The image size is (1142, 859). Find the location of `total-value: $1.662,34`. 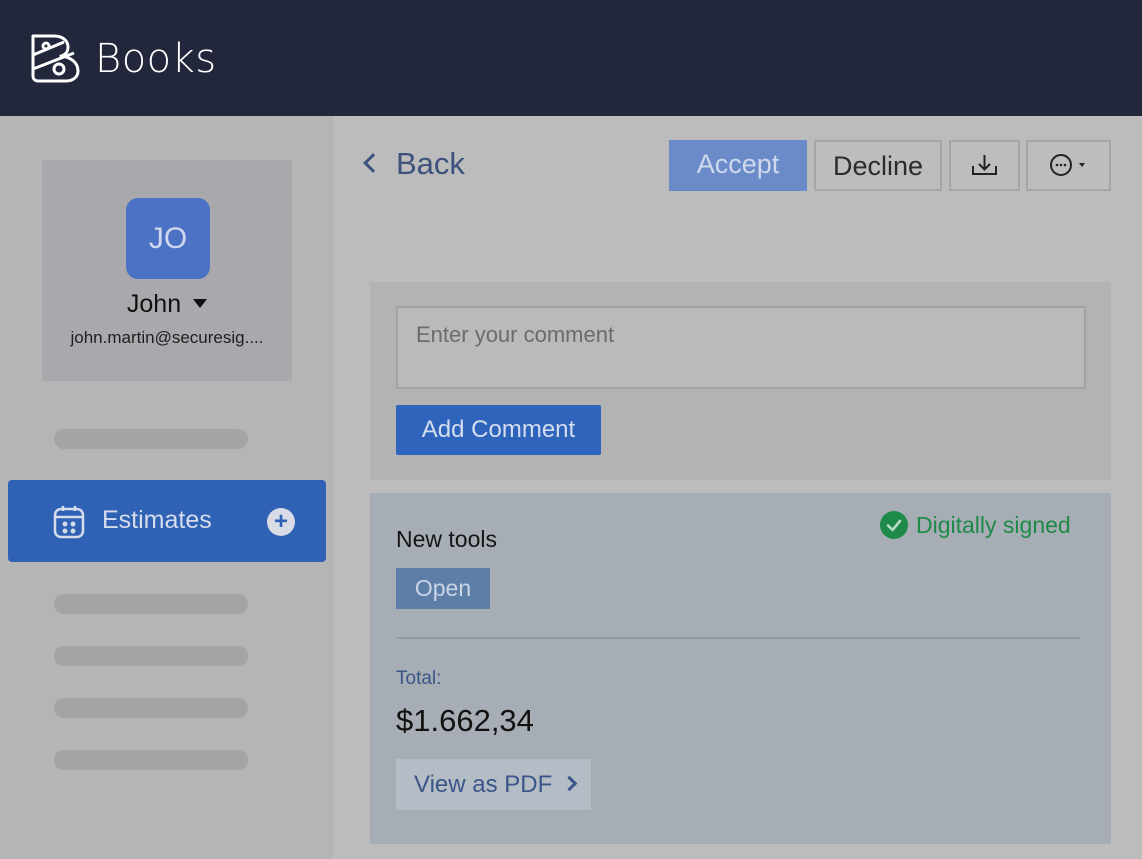

total-value: $1.662,34 is located at coordinates (465, 720).